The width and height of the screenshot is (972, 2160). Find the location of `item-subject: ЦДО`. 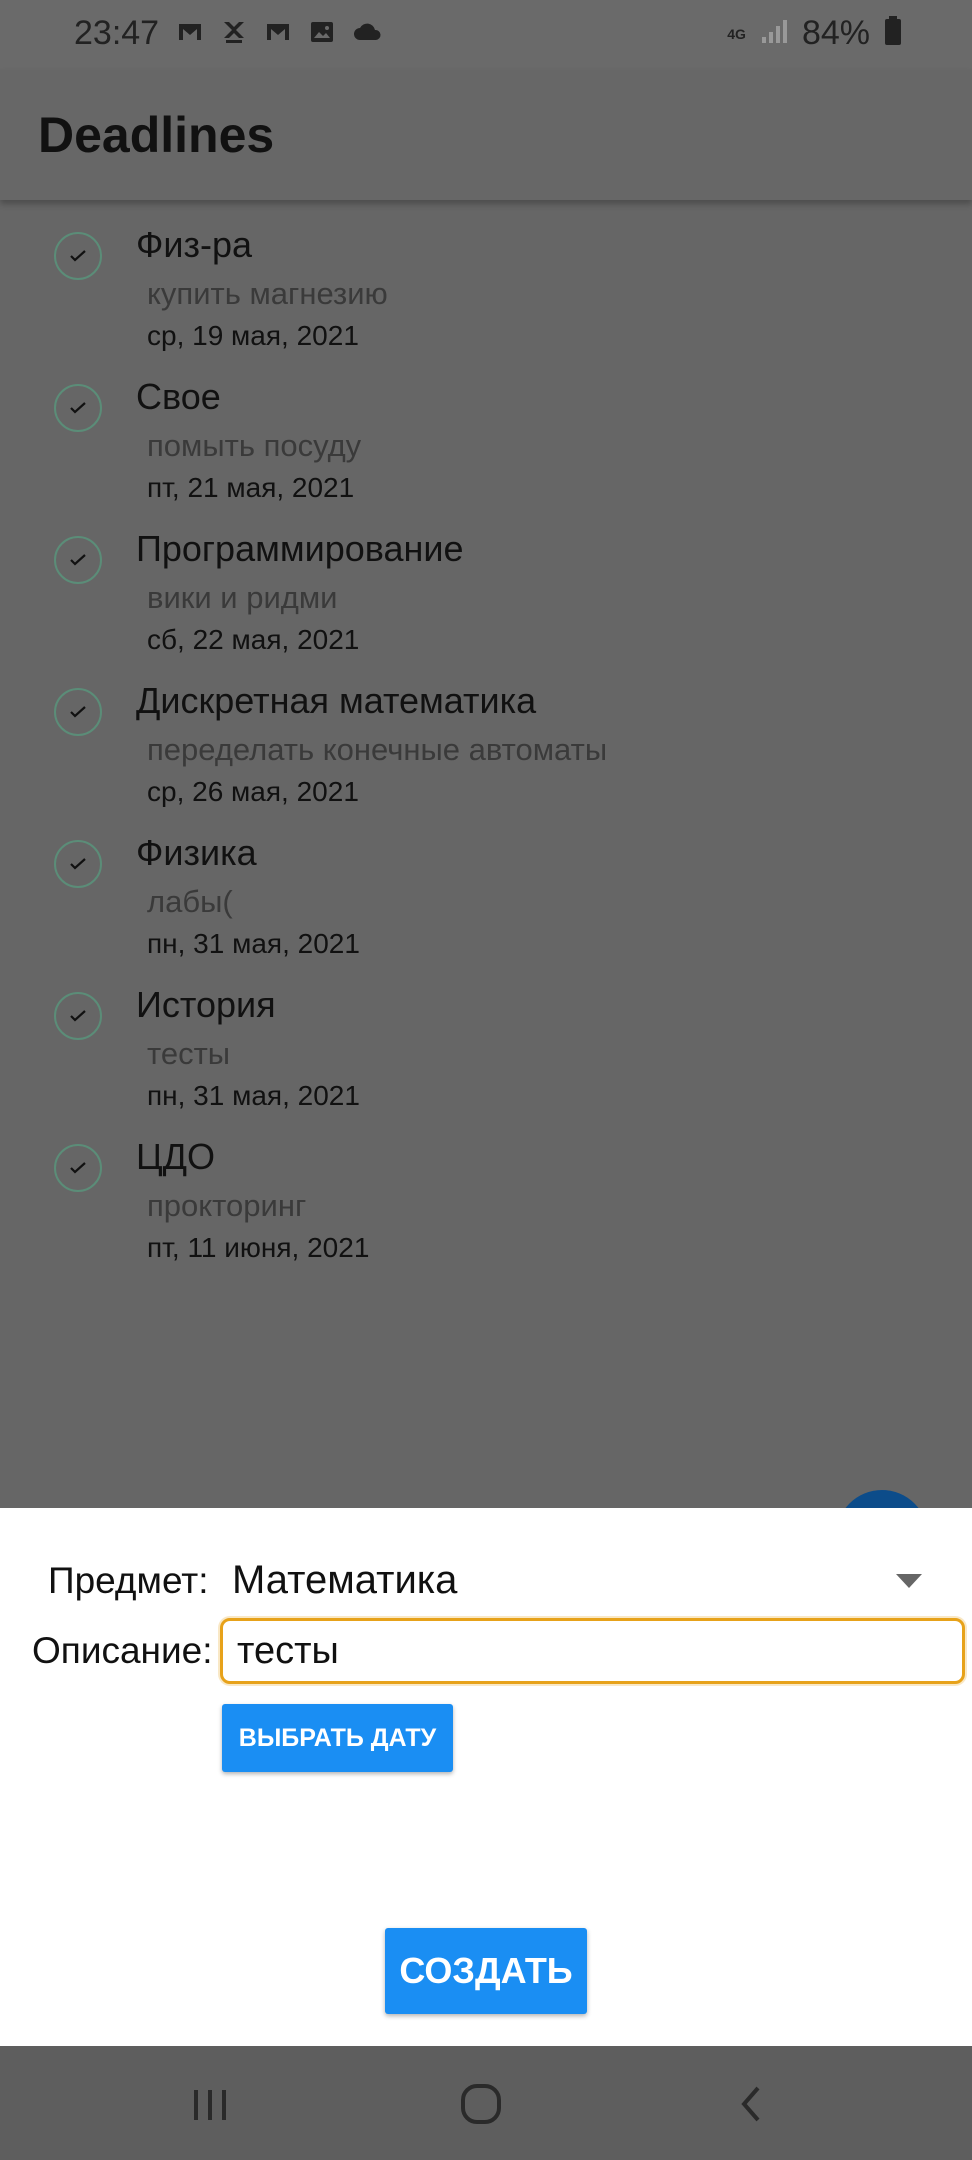

item-subject: ЦДО is located at coordinates (176, 1156).